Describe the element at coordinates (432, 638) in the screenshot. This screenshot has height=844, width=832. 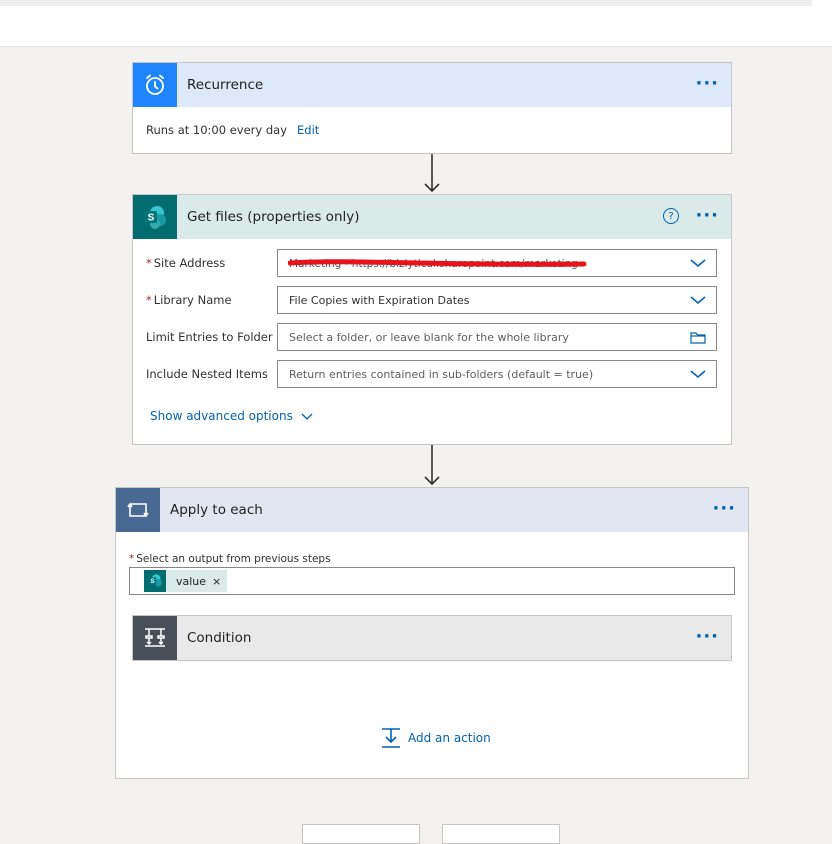
I see `condition-card: Condition ···` at that location.